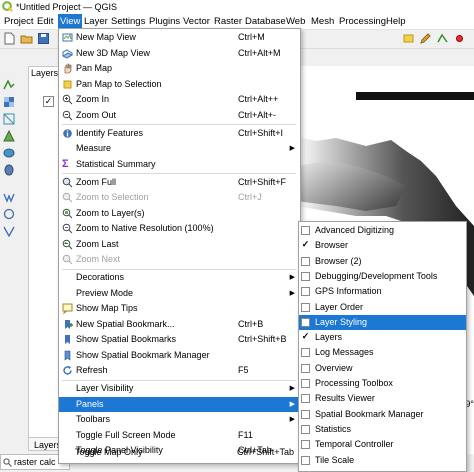 The image size is (474, 472). I want to click on menu-item-statistical-summary: Σ Statistical Summary, so click(179, 165).